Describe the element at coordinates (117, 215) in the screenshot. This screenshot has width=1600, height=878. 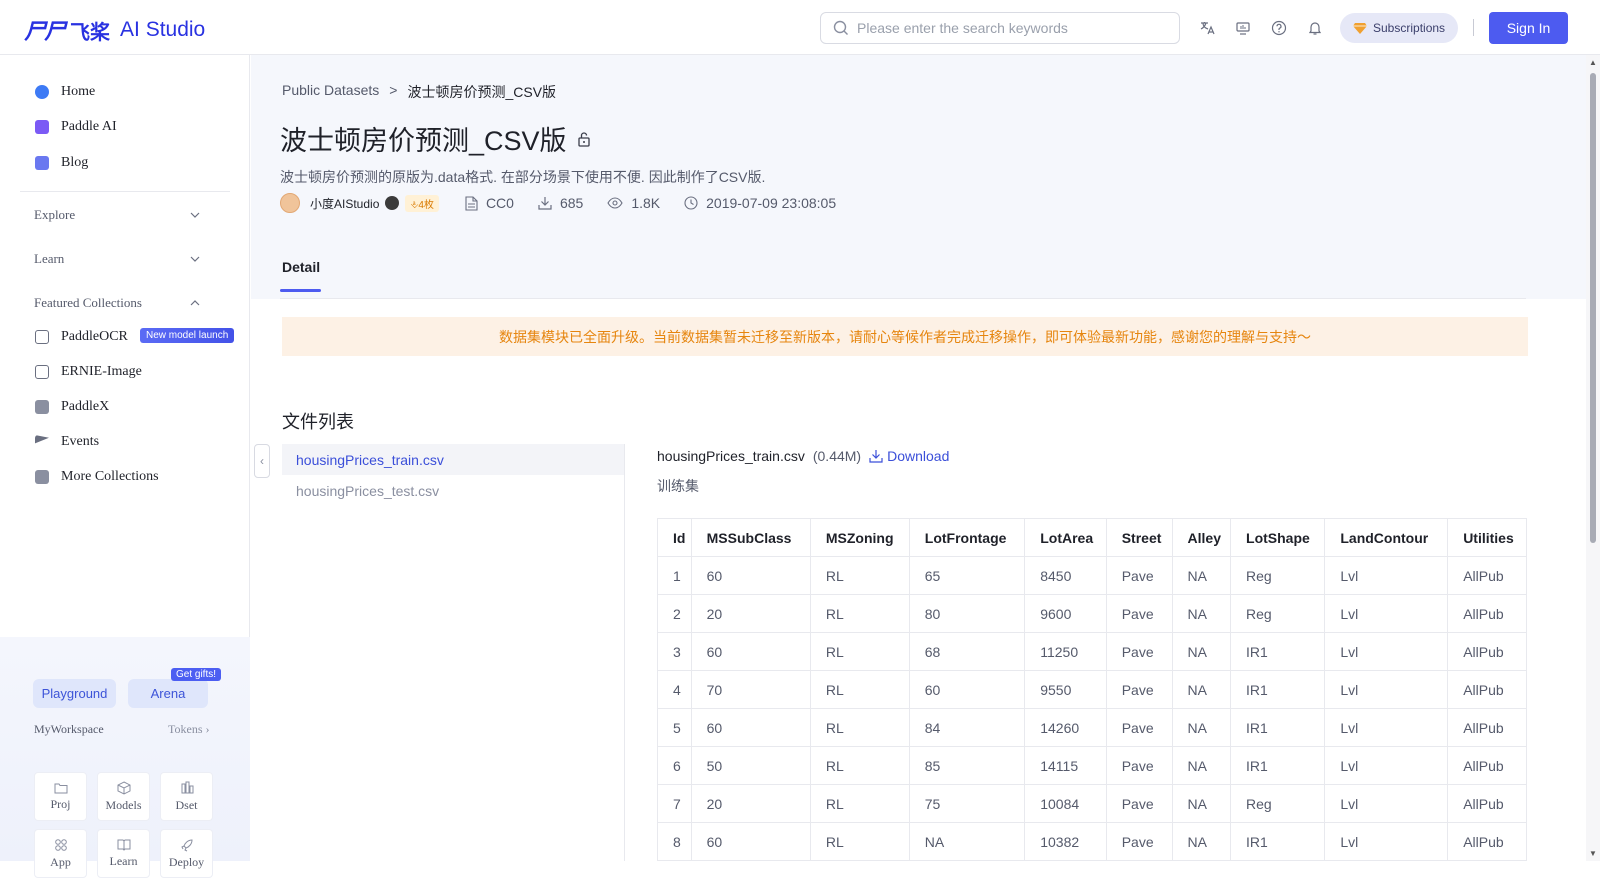
I see `section-explore: Explore` at that location.